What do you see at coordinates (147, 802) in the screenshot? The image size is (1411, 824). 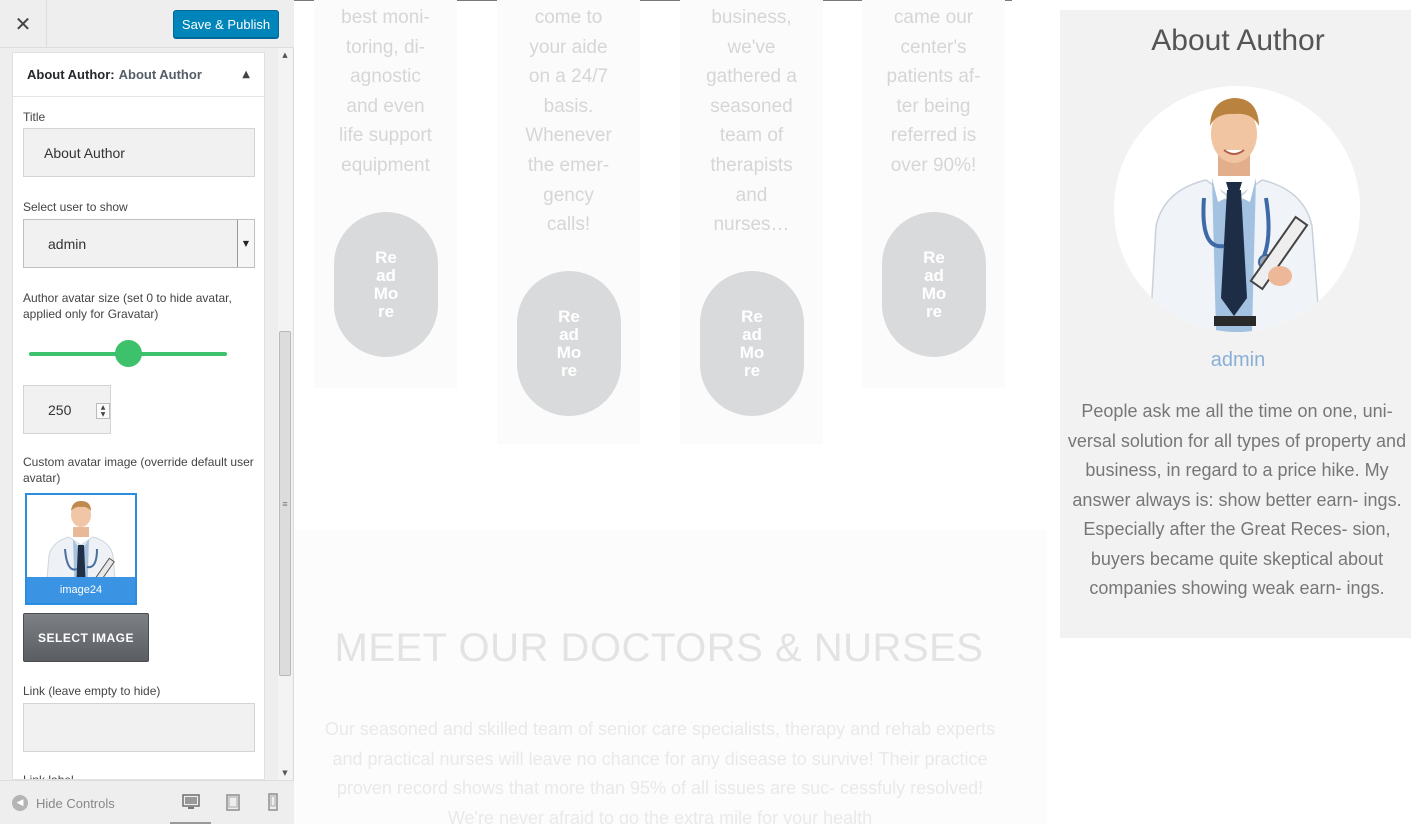 I see `sidebar-footer: ◀ Hide Controls` at bounding box center [147, 802].